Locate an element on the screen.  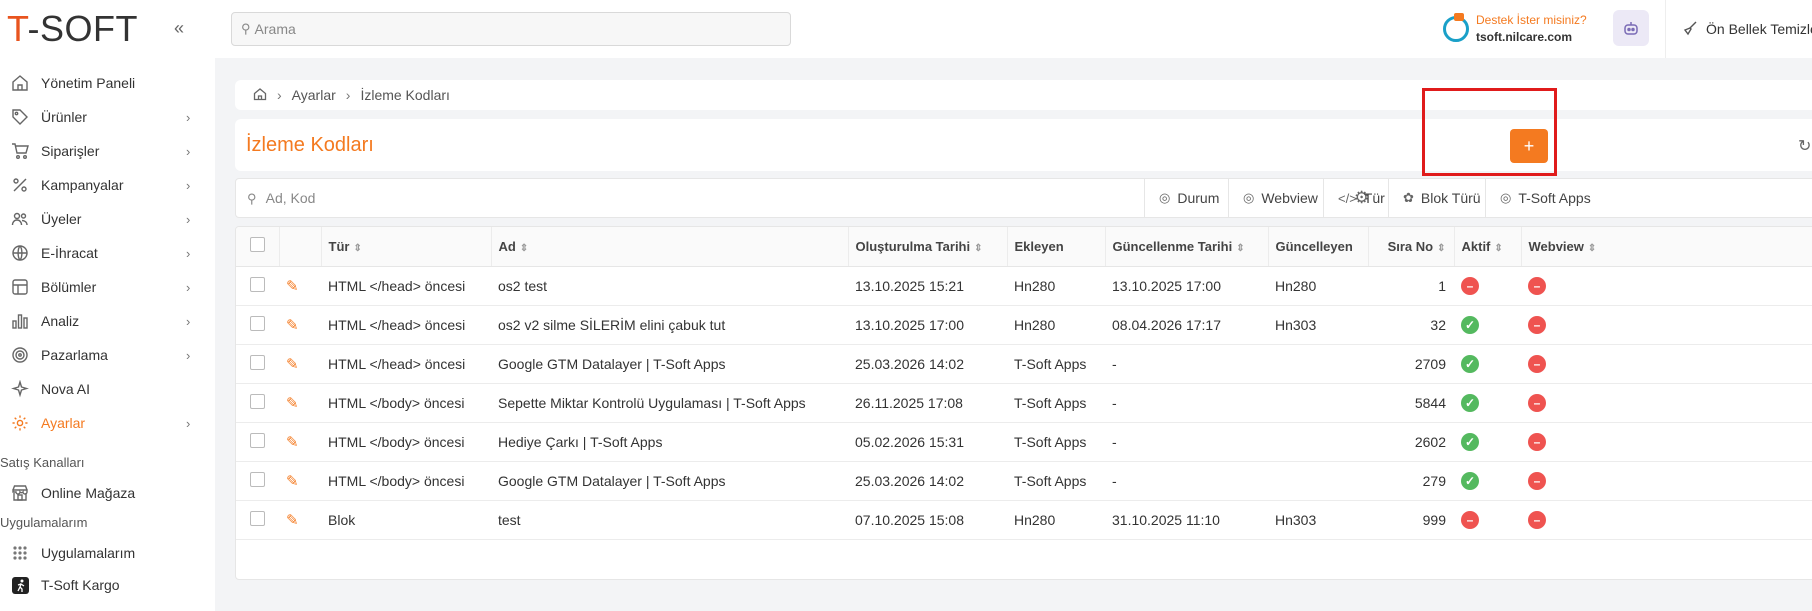
sidebar-item-y-netim-paneli: Yönetim Paneli is located at coordinates (107, 83).